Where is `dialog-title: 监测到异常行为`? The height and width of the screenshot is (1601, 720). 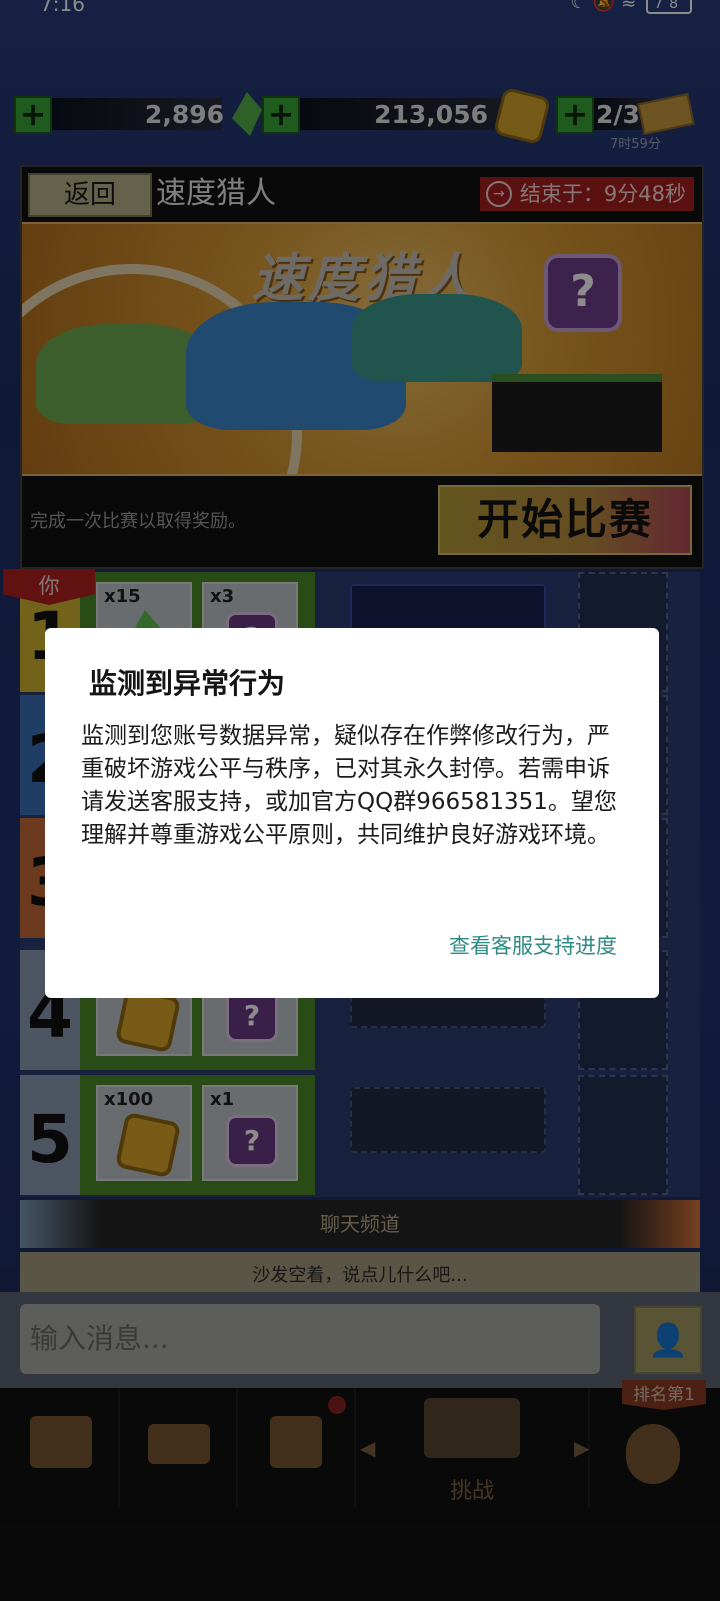
dialog-title: 监测到异常行为 is located at coordinates (187, 683).